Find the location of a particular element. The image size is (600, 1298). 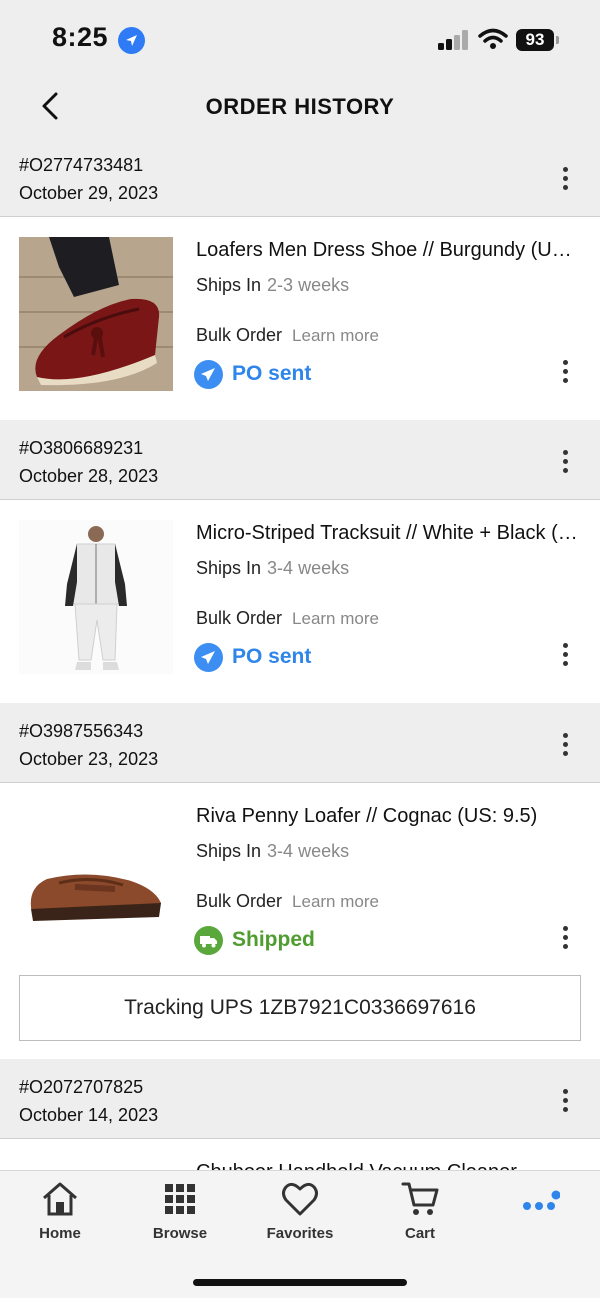

order-date: October 14, 2023 is located at coordinates (89, 1115).